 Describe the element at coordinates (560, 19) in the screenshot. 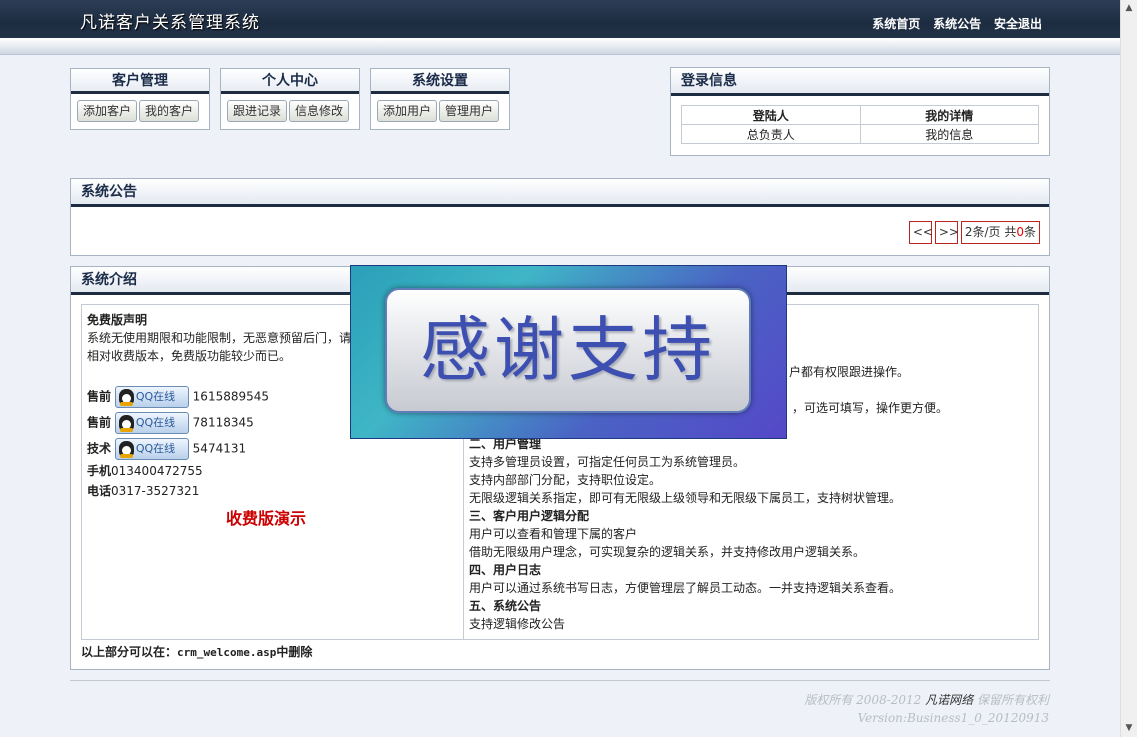

I see `top-header: 凡诺客户关系管理系统 系统首页 系统公告 安全退出` at that location.